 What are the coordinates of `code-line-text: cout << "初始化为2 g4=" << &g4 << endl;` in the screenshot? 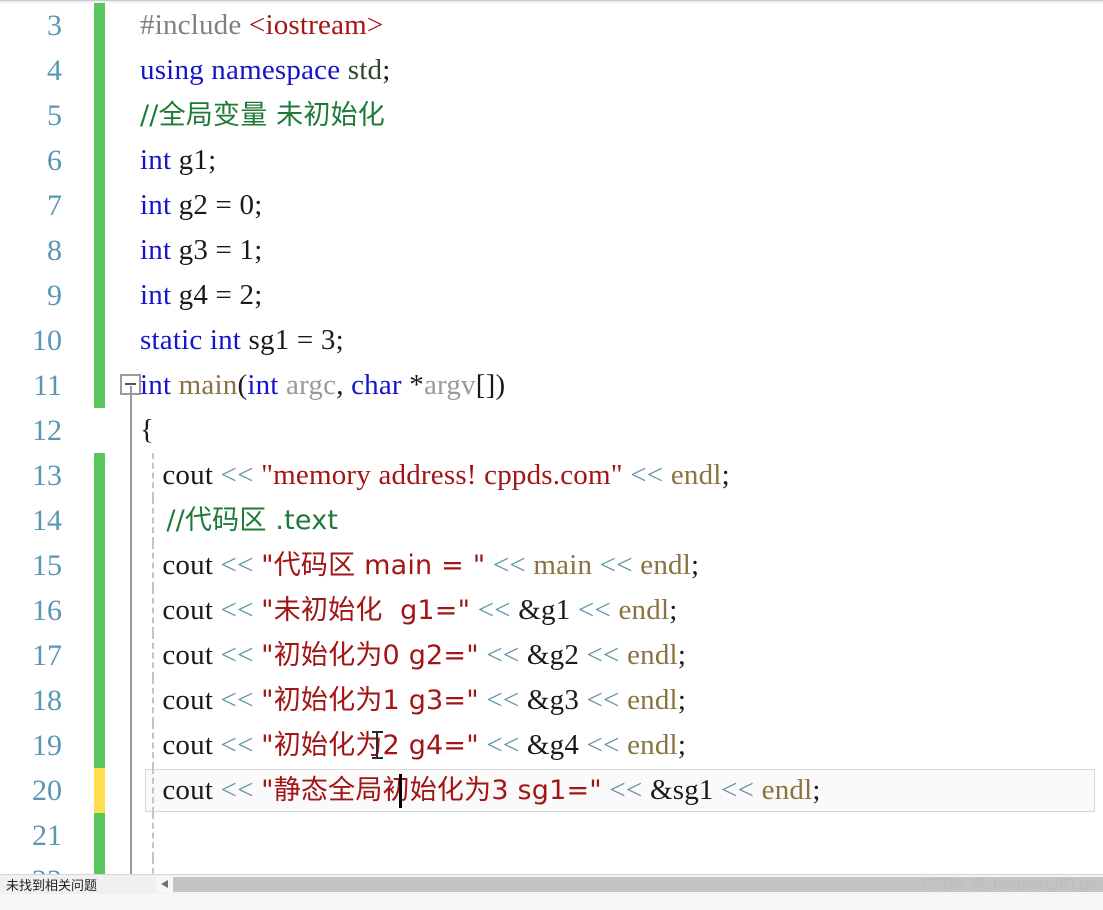 It's located at (413, 745).